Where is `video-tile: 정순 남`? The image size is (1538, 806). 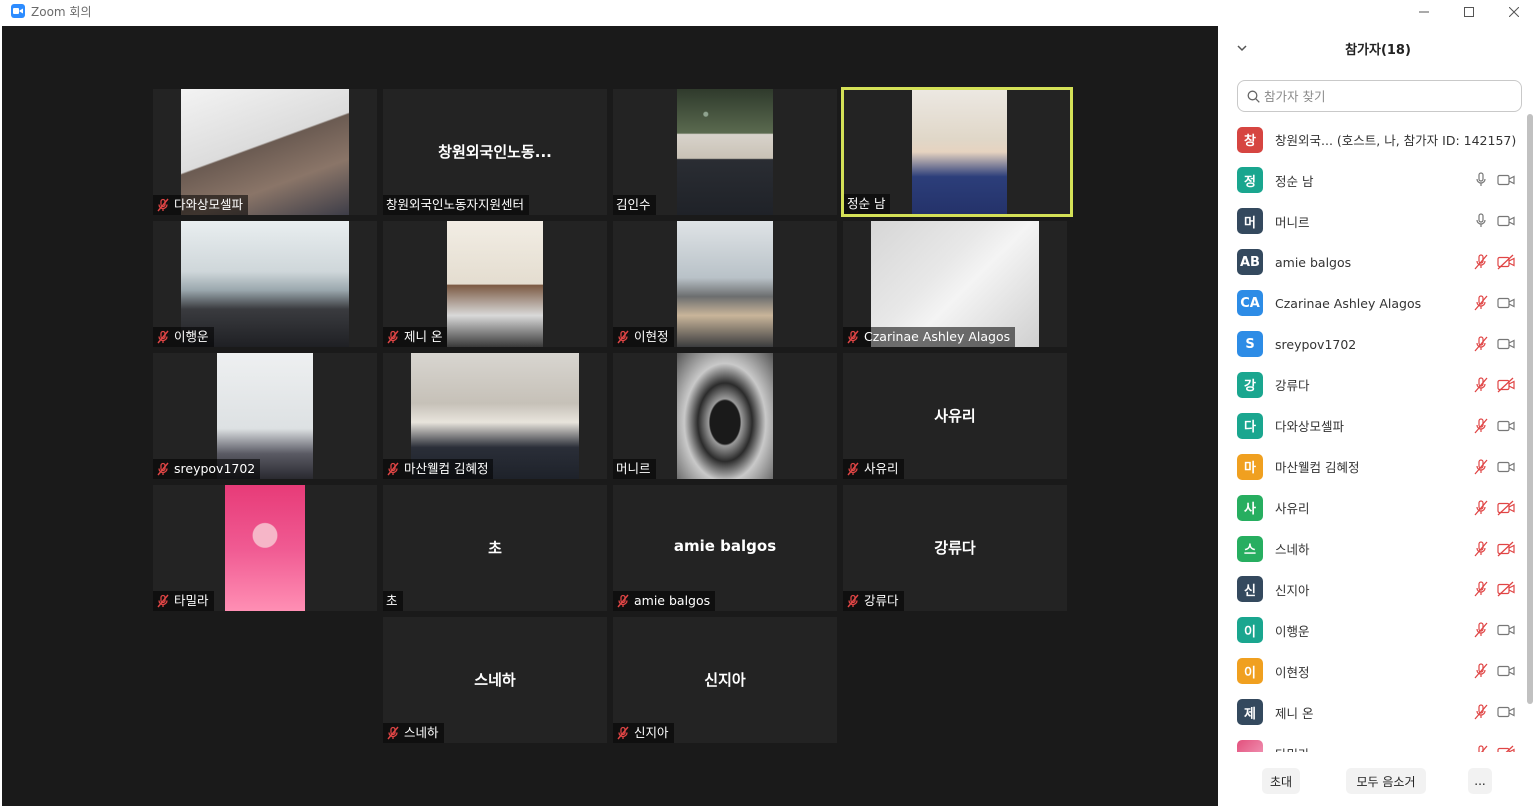
video-tile: 정순 남 is located at coordinates (957, 152).